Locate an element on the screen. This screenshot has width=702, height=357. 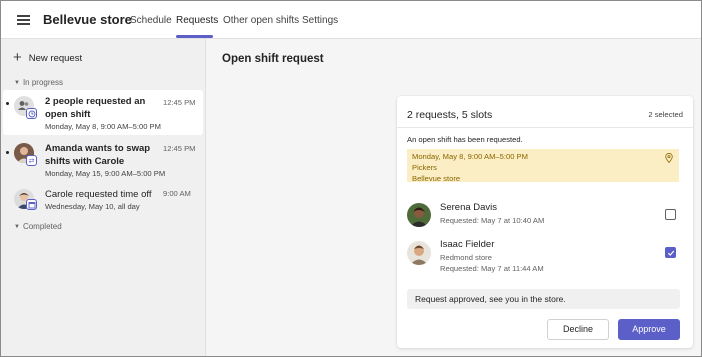
card-title: 2 requests, 5 slots is located at coordinates (450, 115).